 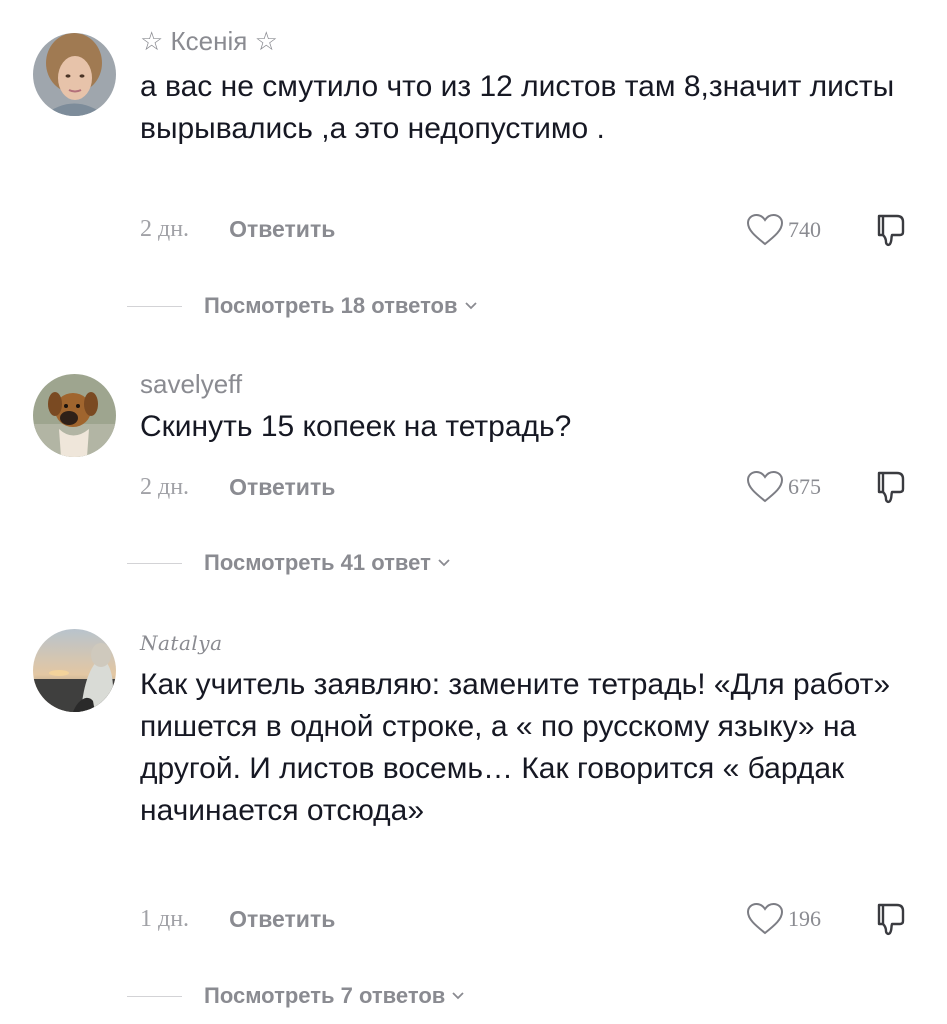 What do you see at coordinates (209, 41) in the screenshot?
I see `comment-username: ☆ Ксенія ☆` at bounding box center [209, 41].